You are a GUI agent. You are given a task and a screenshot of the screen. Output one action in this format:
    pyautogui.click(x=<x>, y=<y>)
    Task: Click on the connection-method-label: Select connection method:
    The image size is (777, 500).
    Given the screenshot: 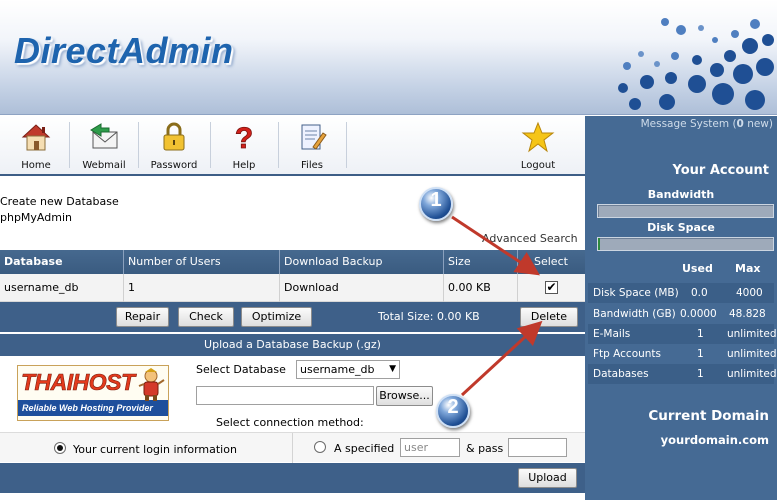 What is the action you would take?
    pyautogui.click(x=290, y=422)
    